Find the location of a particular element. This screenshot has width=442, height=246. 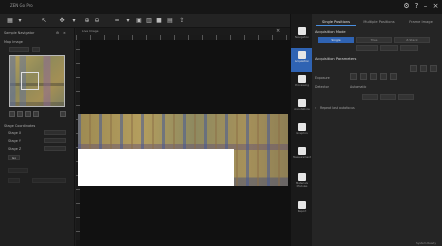

acq-mode-title: Acquisition Mode is located at coordinates (330, 32).